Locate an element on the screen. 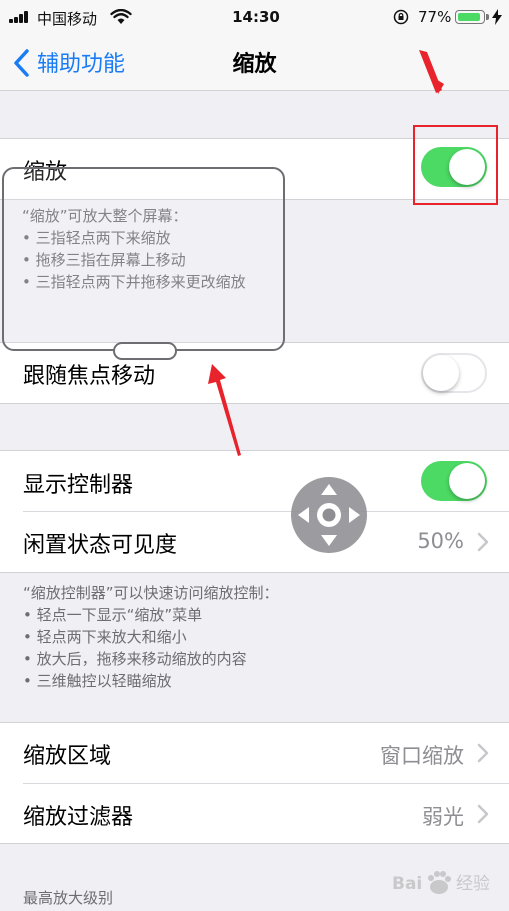 Image resolution: width=509 pixels, height=911 pixels. controller-footer-title: “缩放控制器”可以快速访问缩放控制： is located at coordinates (151, 593).